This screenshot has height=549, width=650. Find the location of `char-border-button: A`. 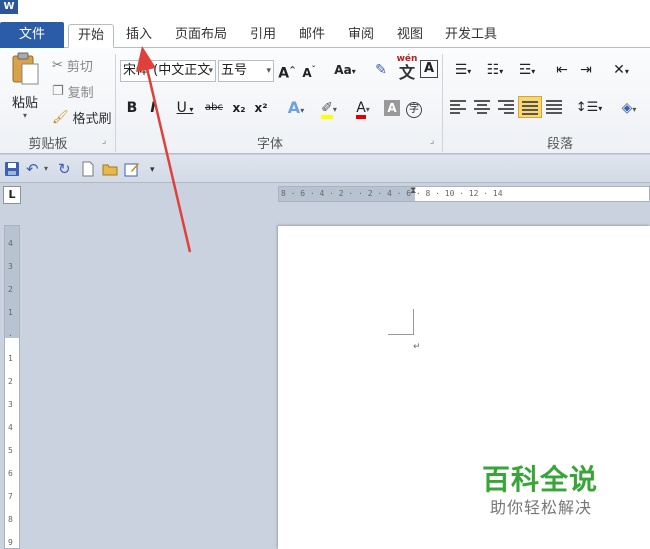

char-border-button: A is located at coordinates (429, 69).